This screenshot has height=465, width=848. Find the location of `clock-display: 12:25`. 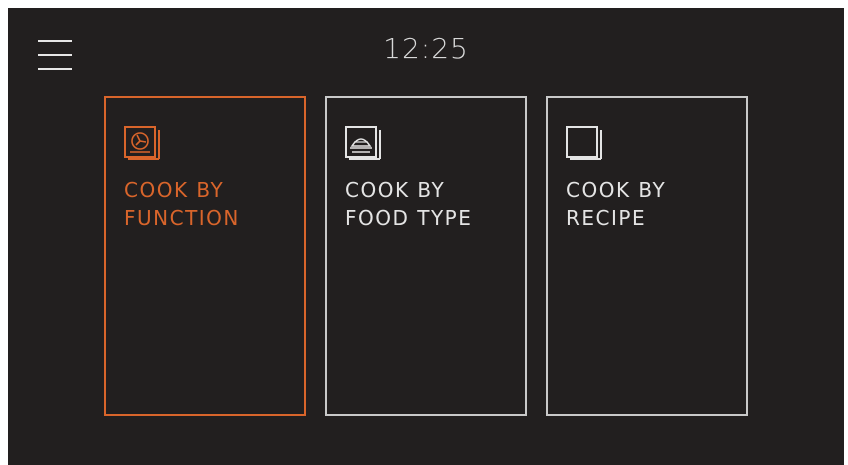

clock-display: 12:25 is located at coordinates (426, 48).